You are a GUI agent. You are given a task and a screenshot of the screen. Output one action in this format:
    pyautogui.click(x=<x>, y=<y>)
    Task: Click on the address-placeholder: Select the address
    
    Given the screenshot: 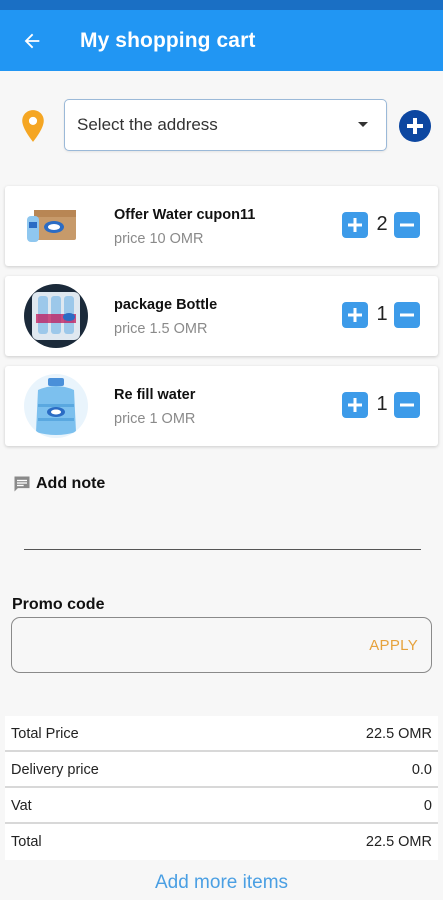 What is the action you would take?
    pyautogui.click(x=147, y=124)
    